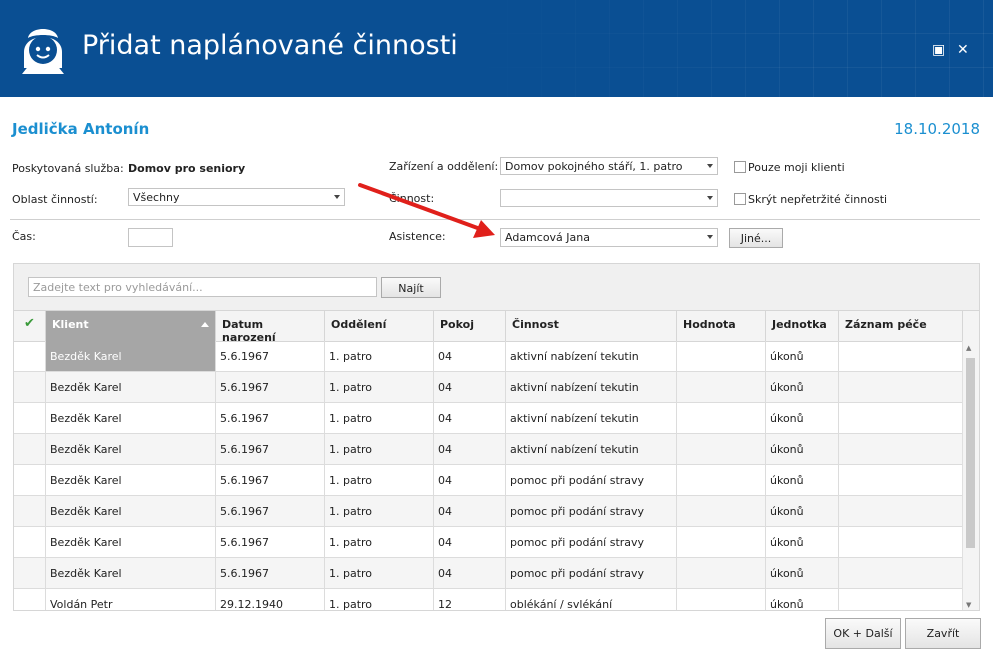 The image size is (993, 658). I want to click on vertical-scrollbar: ▲ ▼, so click(970, 475).